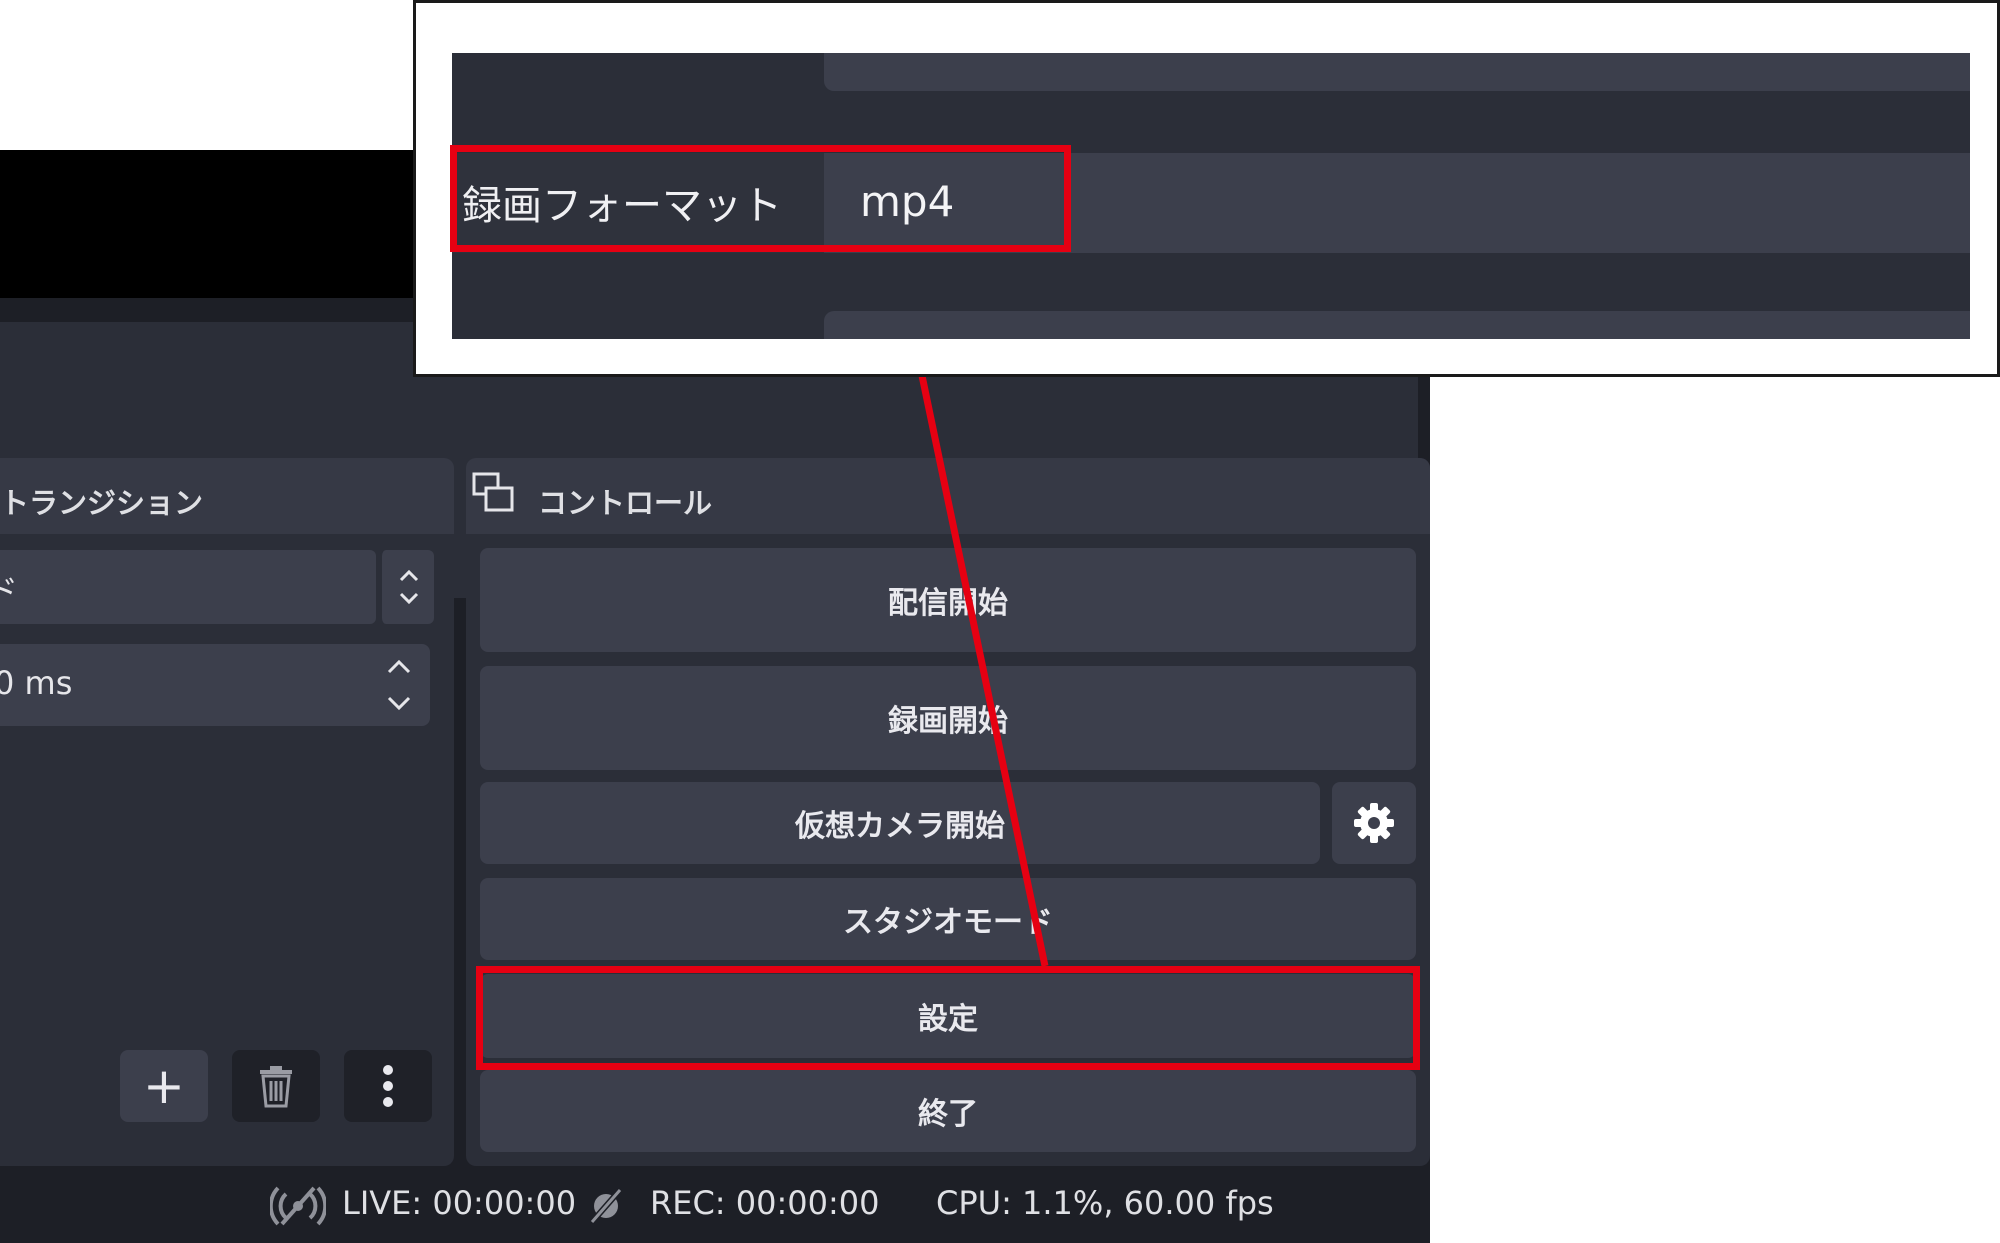  What do you see at coordinates (760, 198) in the screenshot?
I see `recording-format-highlight-box` at bounding box center [760, 198].